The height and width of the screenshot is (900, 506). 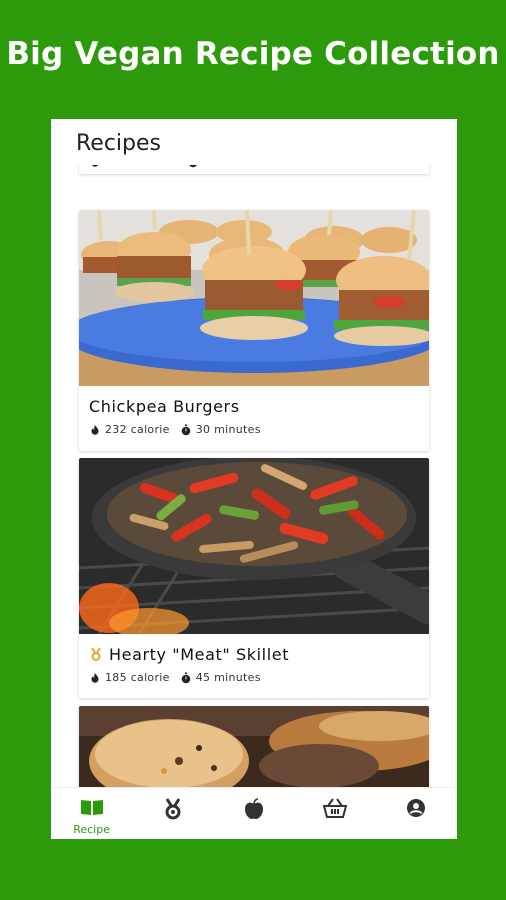 What do you see at coordinates (199, 654) in the screenshot?
I see `recipe-name-text: Hearty "Meat" Skillet` at bounding box center [199, 654].